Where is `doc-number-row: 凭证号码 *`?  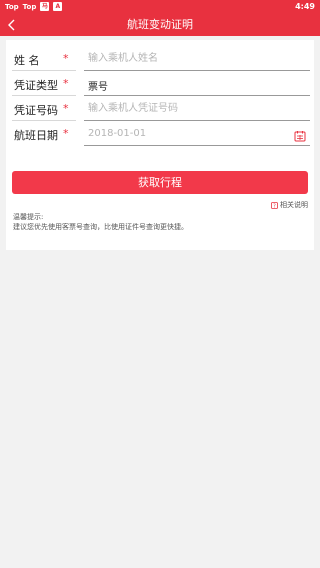
doc-number-row: 凭证号码 * is located at coordinates (161, 108).